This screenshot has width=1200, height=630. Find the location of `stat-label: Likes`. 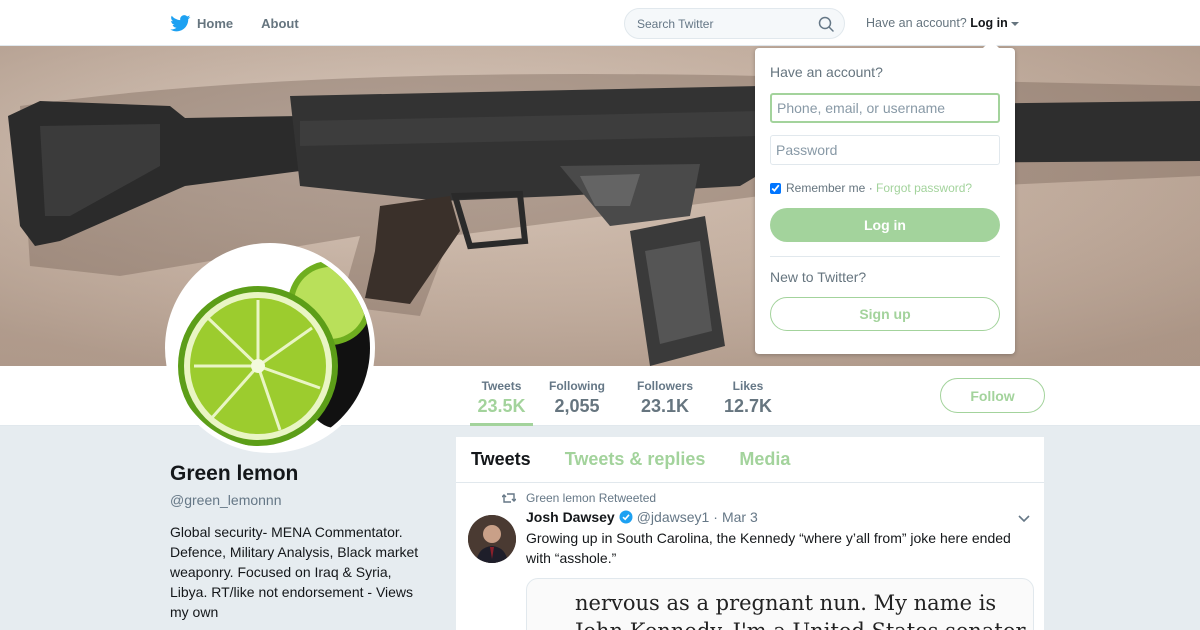

stat-label: Likes is located at coordinates (748, 386).